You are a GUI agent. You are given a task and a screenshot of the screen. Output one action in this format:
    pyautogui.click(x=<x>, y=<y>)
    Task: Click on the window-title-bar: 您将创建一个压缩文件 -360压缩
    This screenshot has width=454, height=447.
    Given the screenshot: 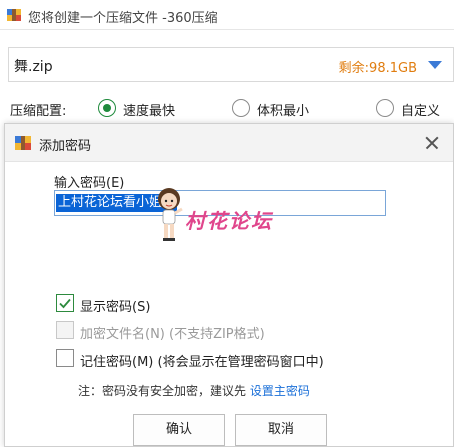 What is the action you would take?
    pyautogui.click(x=227, y=15)
    